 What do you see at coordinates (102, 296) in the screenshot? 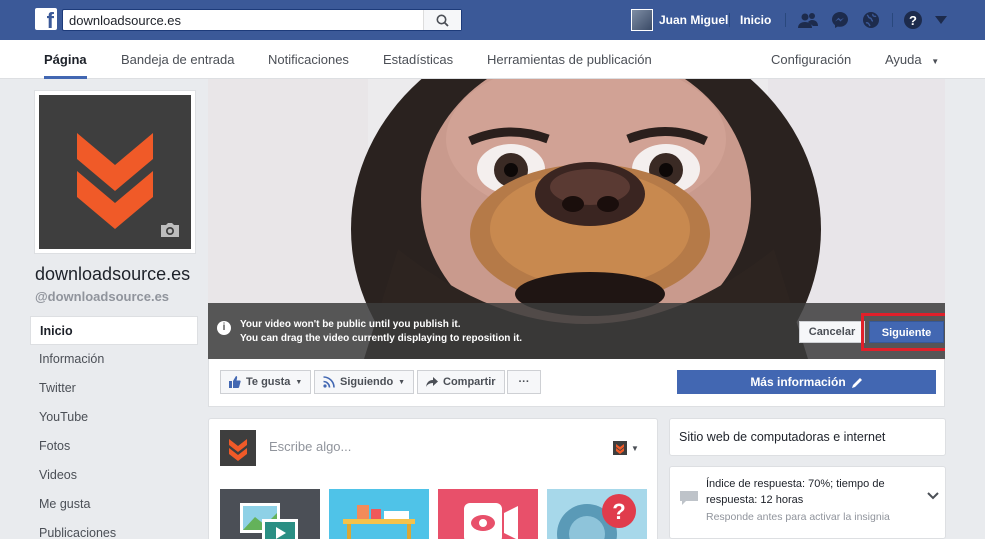
I see `page-handle: @downloadsource.es` at bounding box center [102, 296].